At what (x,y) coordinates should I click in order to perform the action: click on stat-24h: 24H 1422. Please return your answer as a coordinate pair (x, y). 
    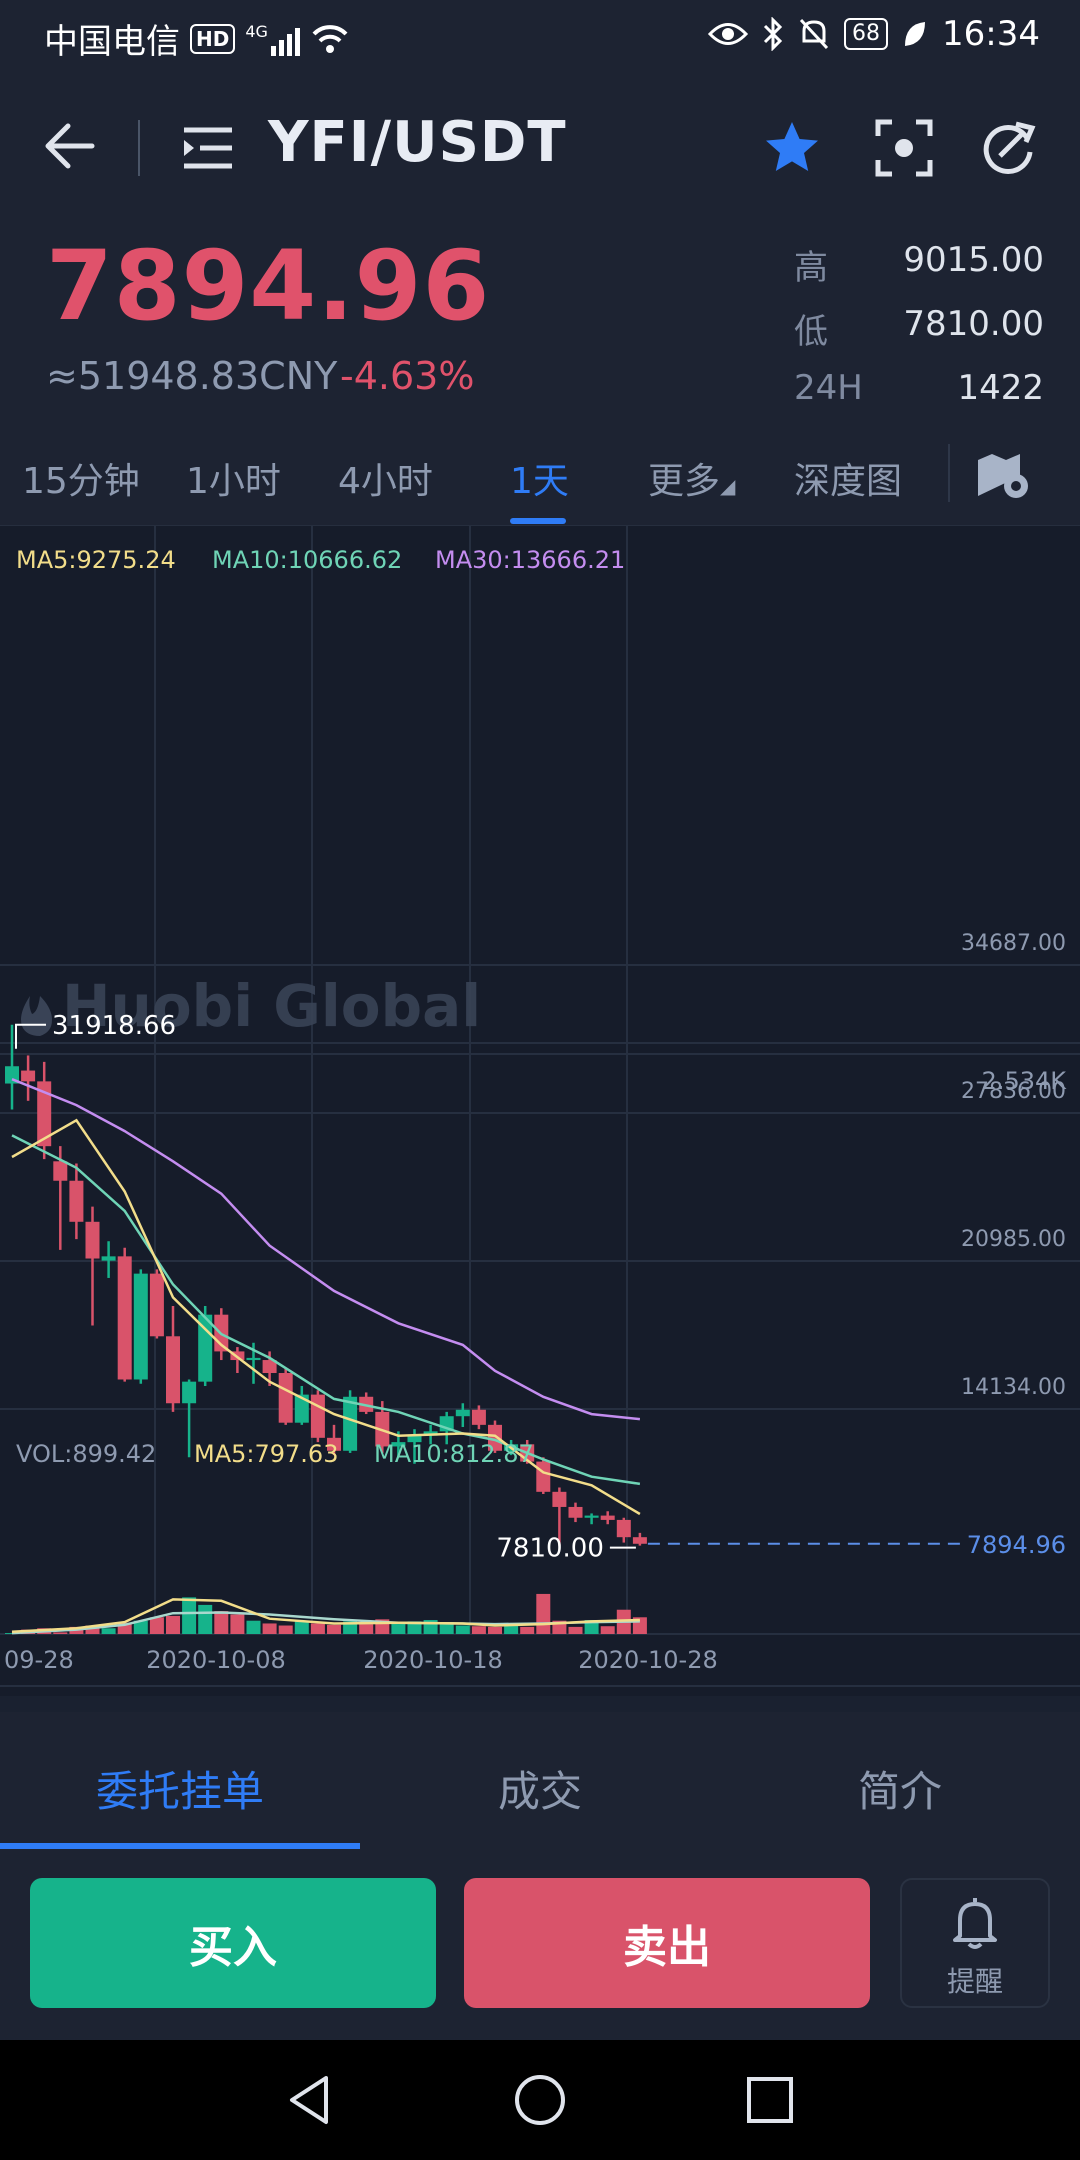
    Looking at the image, I should click on (919, 388).